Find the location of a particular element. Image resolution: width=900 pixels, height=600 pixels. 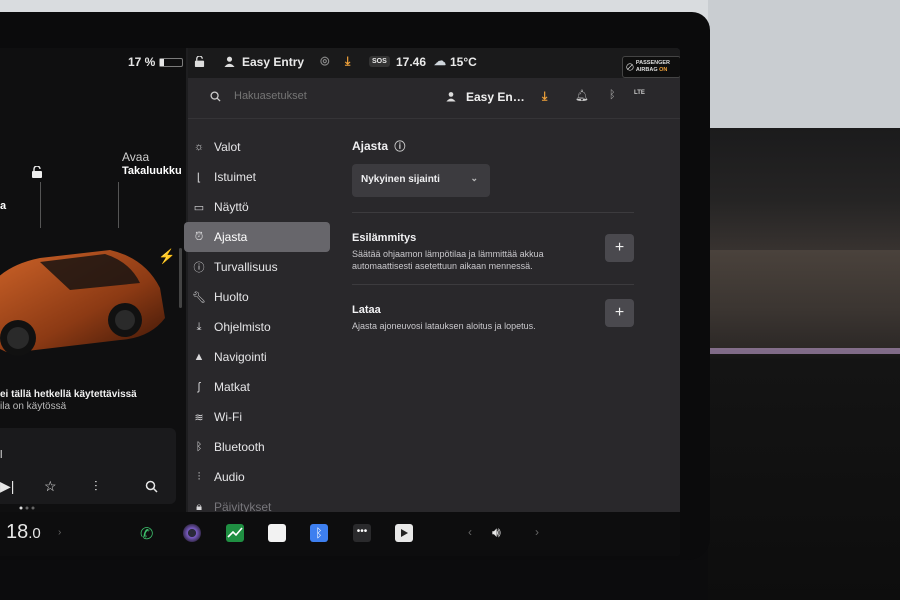

menu-item-turvallisuus: ⓘ Turvallisuus is located at coordinates (257, 267).